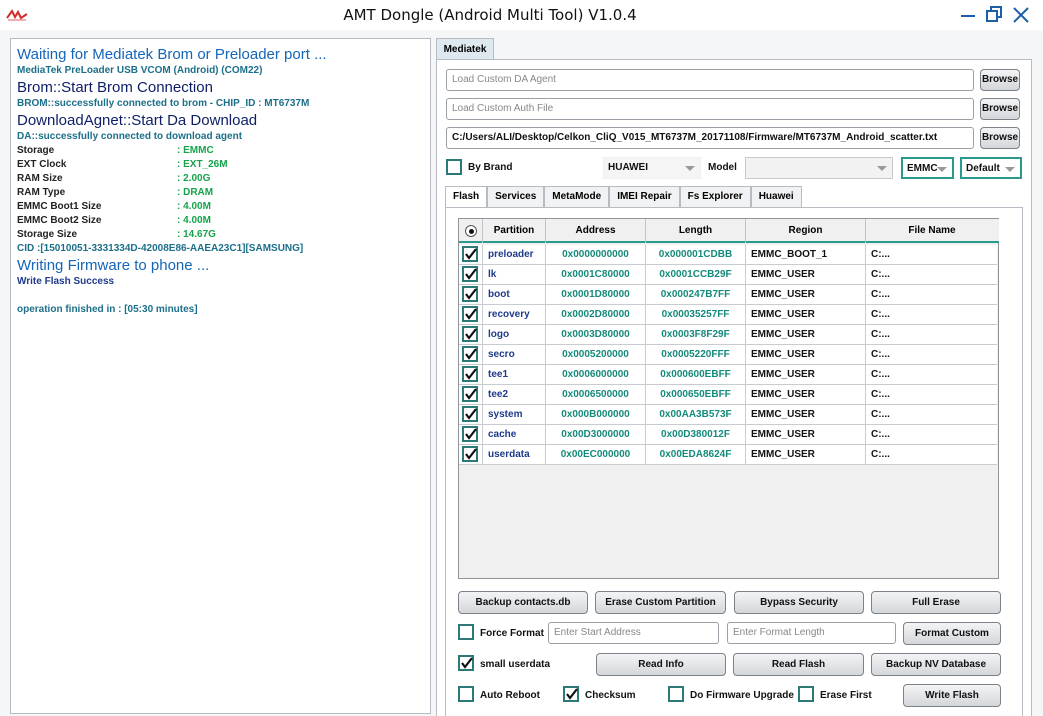  I want to click on tab-imei-repair: IMEI Repair, so click(644, 196).